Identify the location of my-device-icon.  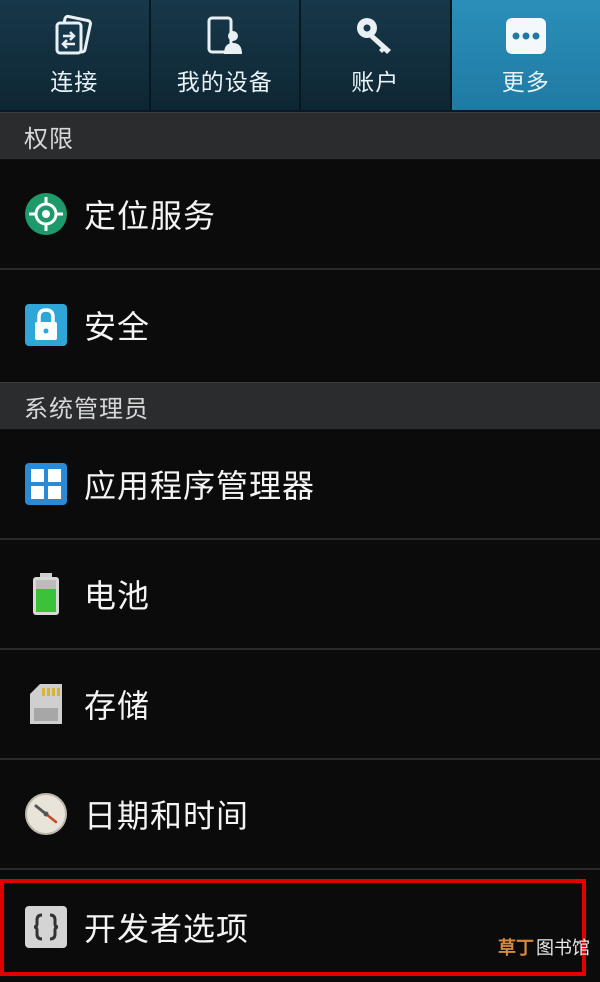
(225, 36).